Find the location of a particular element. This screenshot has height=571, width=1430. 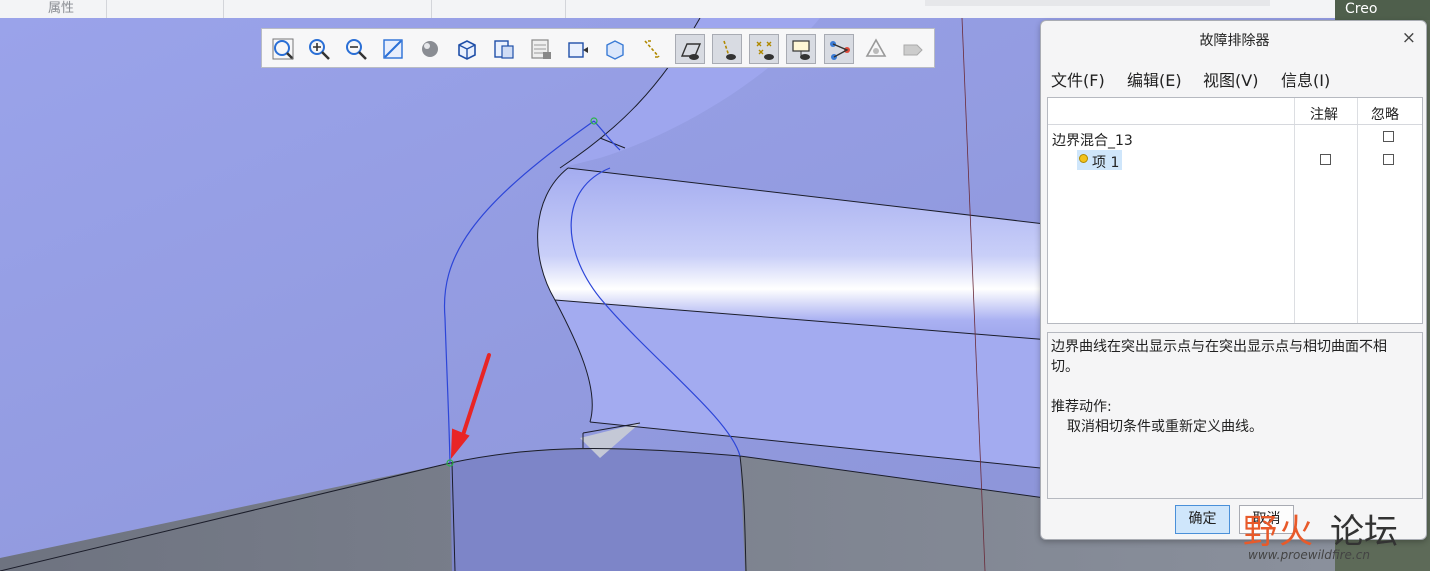

menu-file: 文件(F) is located at coordinates (1078, 79).